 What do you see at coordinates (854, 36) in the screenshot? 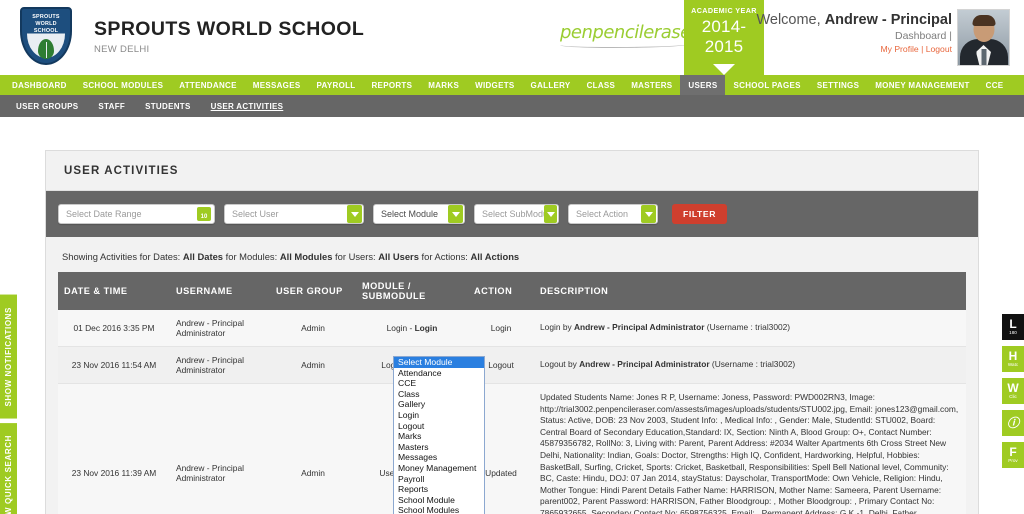
I see `dashboard-link: Dashboard |` at bounding box center [854, 36].